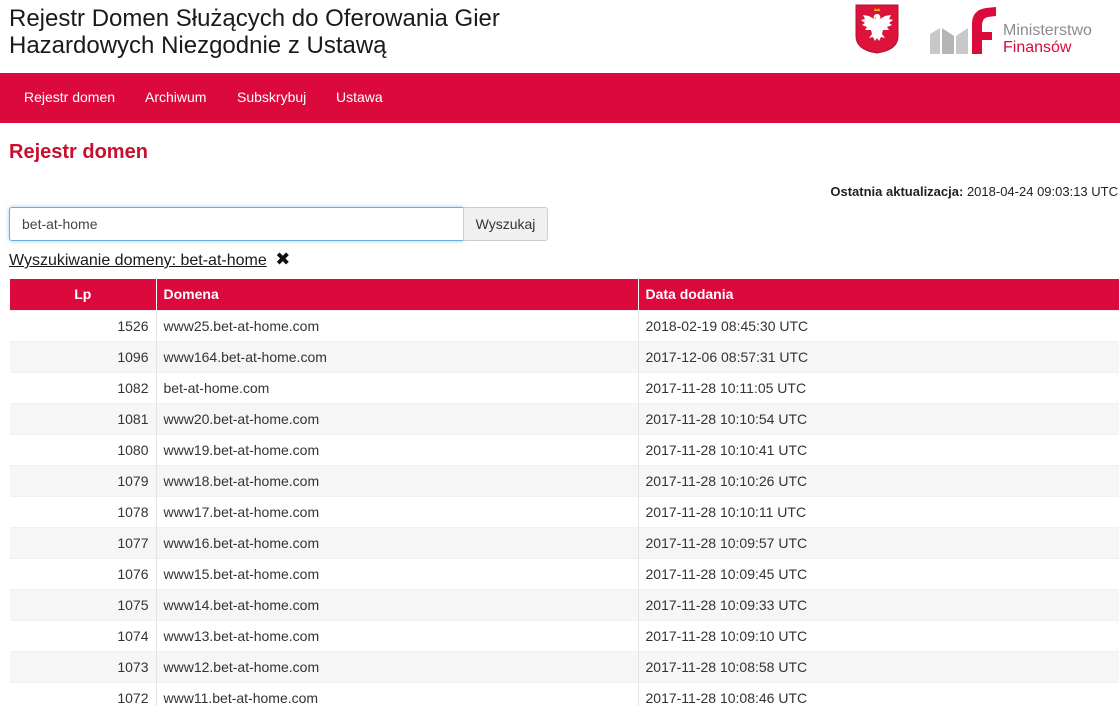  What do you see at coordinates (396, 511) in the screenshot?
I see `cell-domain: www17.bet-at-home.com` at bounding box center [396, 511].